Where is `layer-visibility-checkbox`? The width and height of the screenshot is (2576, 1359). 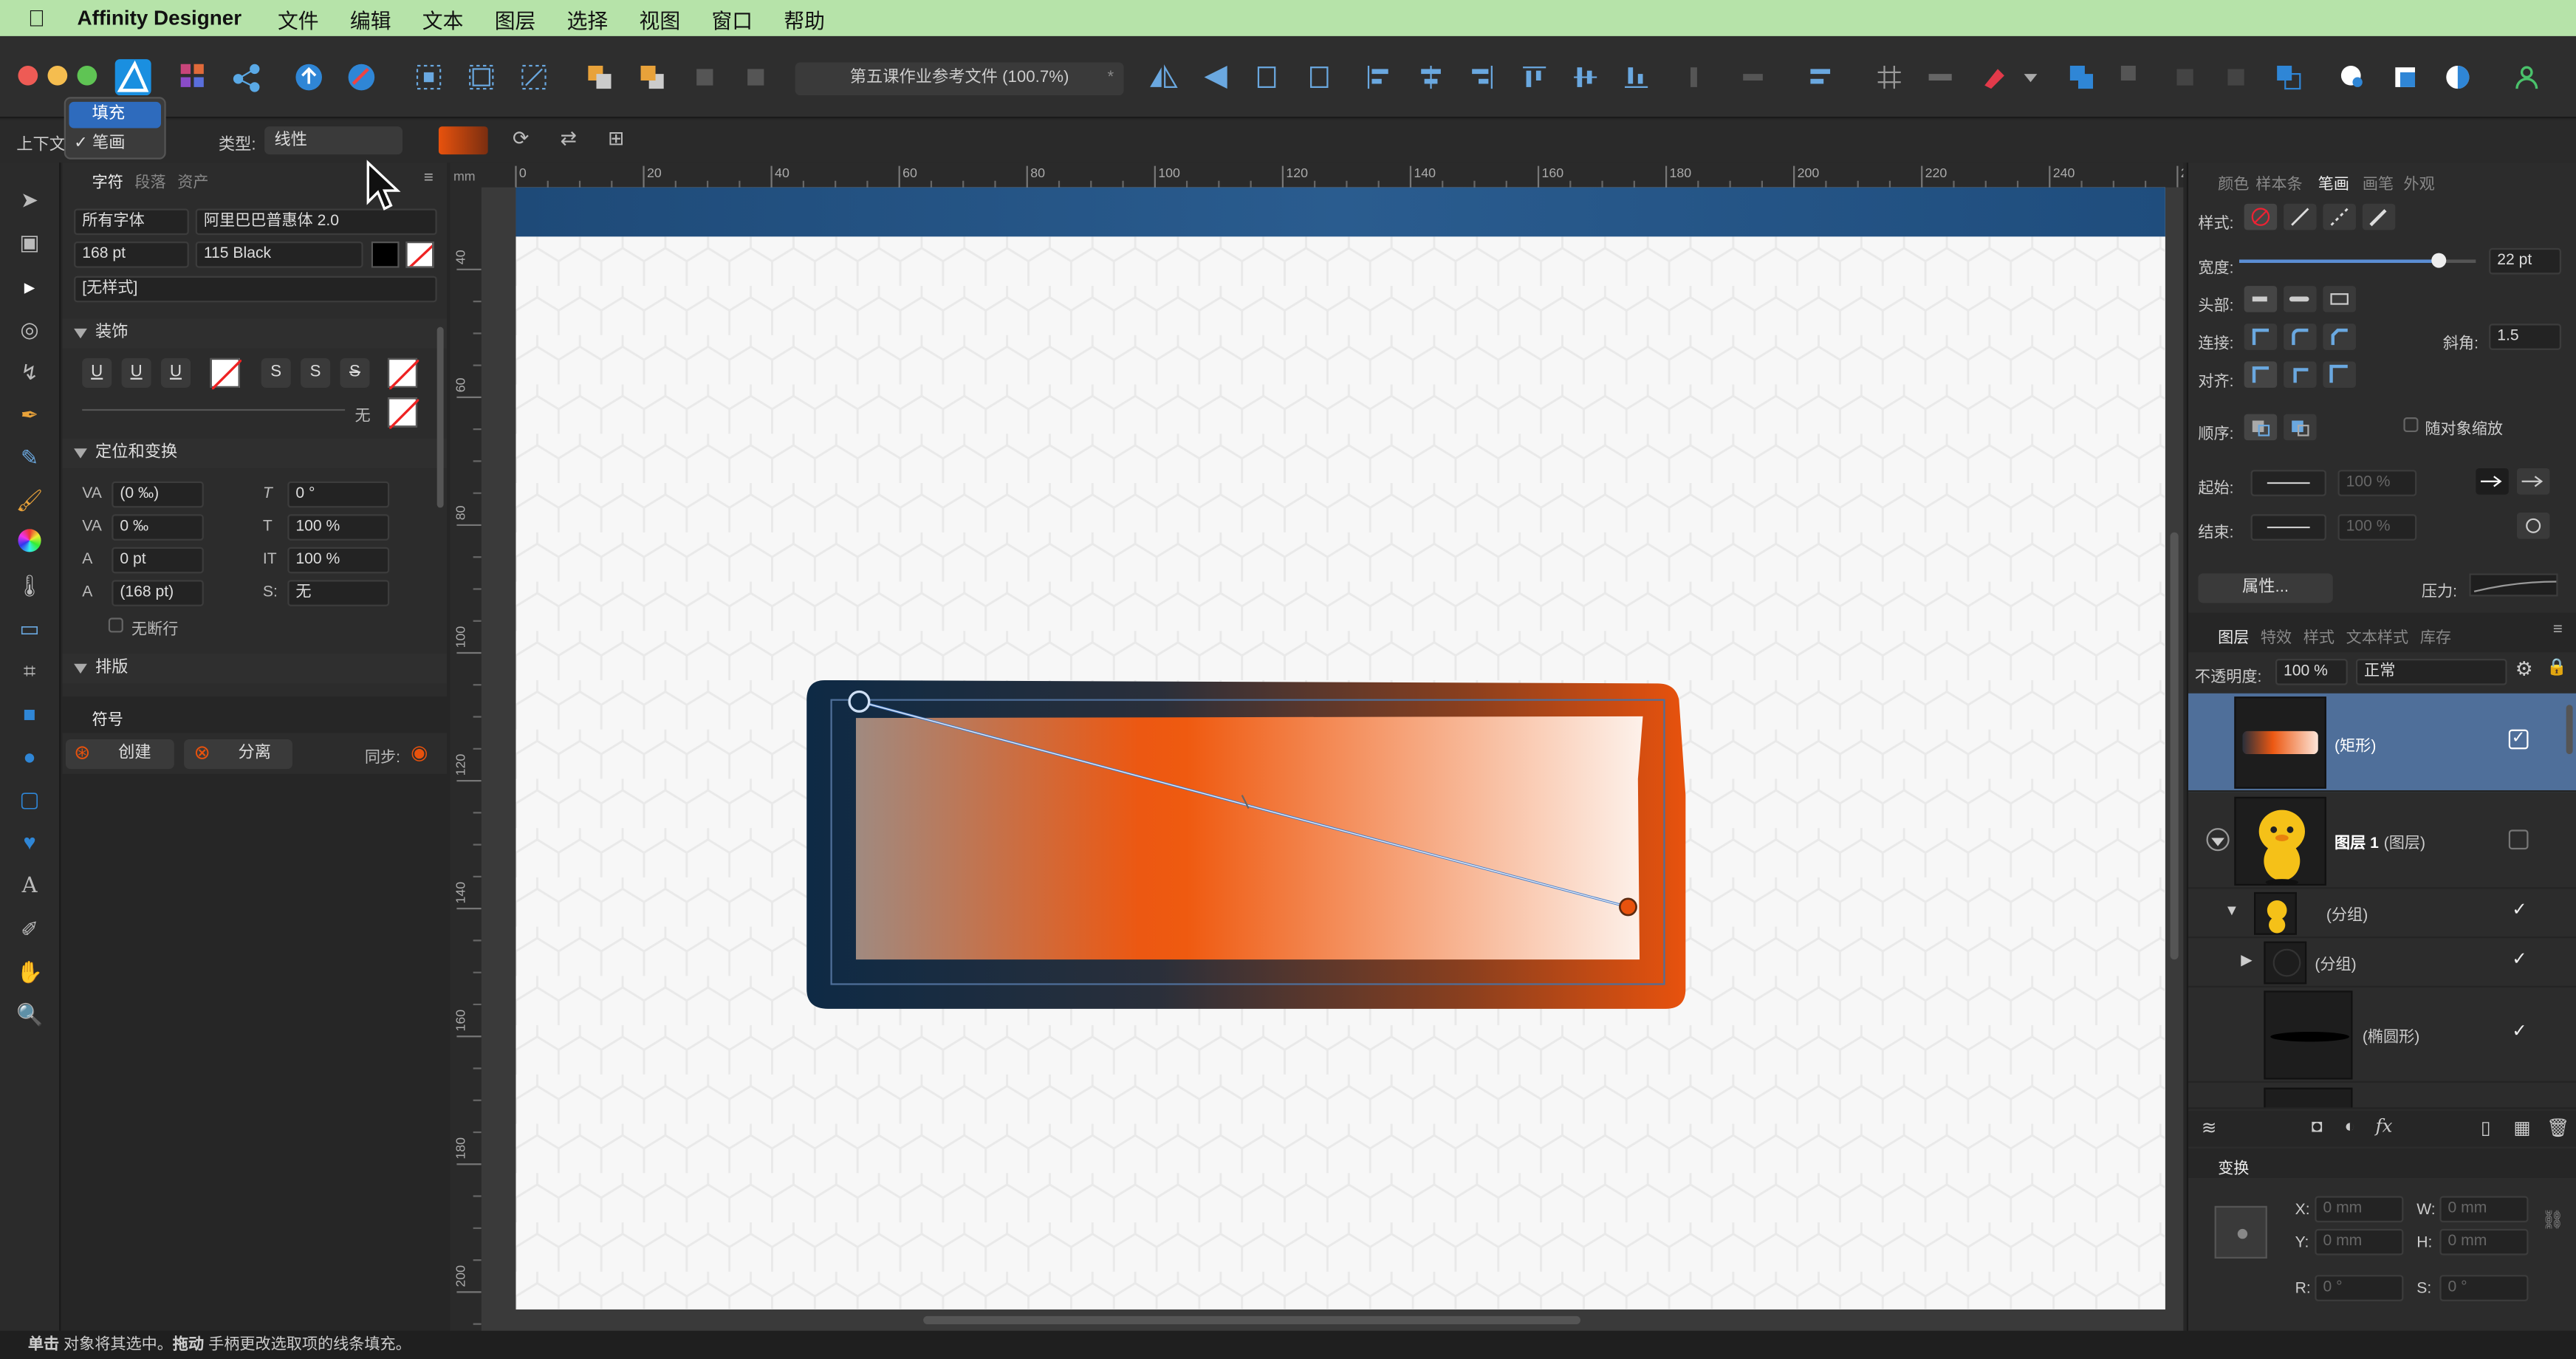
layer-visibility-checkbox is located at coordinates (2518, 839).